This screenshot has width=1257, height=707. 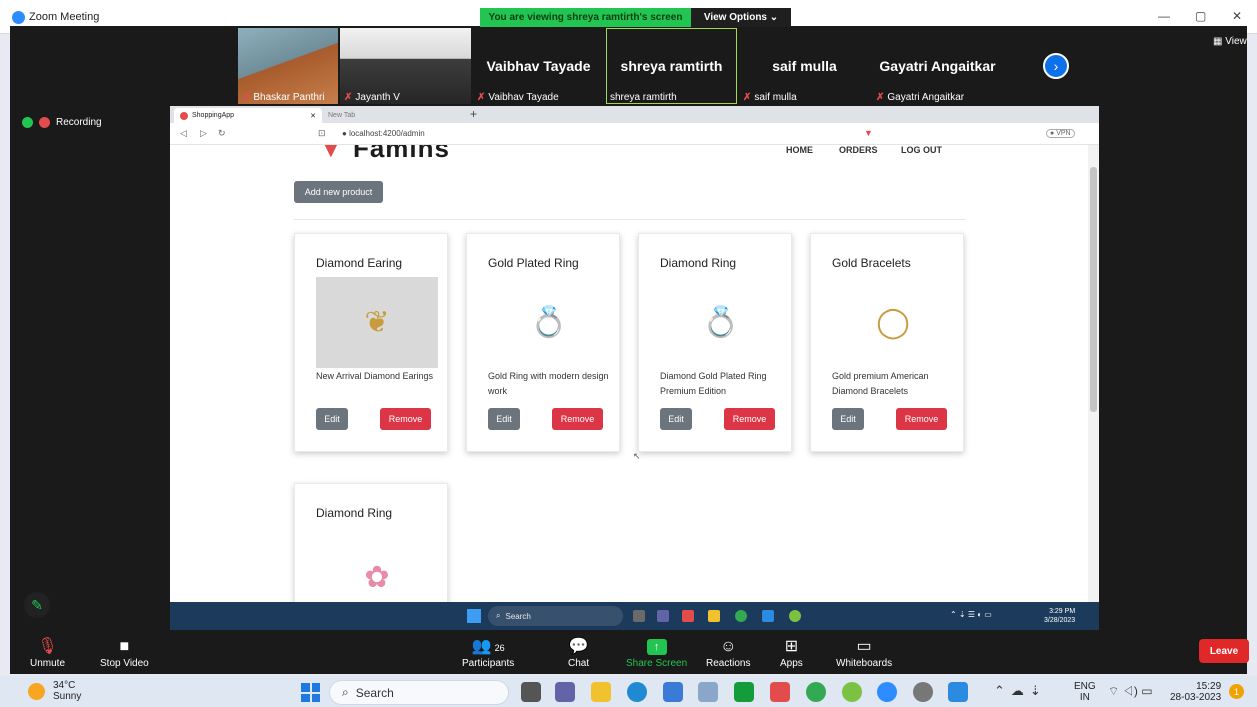 I want to click on participants-button: 👥 26 Participants, so click(x=488, y=652).